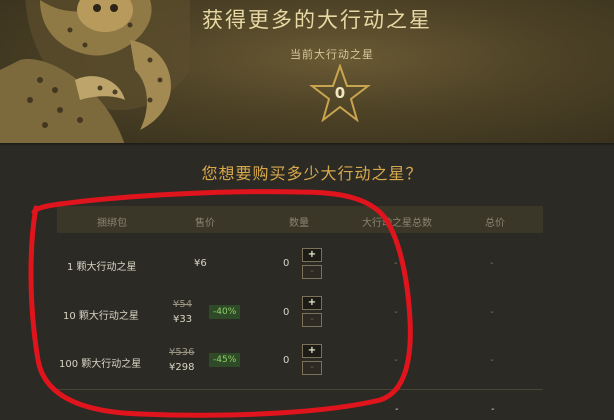 The height and width of the screenshot is (420, 614). Describe the element at coordinates (100, 364) in the screenshot. I see `bundle-name: 100 颗大行动之星` at that location.